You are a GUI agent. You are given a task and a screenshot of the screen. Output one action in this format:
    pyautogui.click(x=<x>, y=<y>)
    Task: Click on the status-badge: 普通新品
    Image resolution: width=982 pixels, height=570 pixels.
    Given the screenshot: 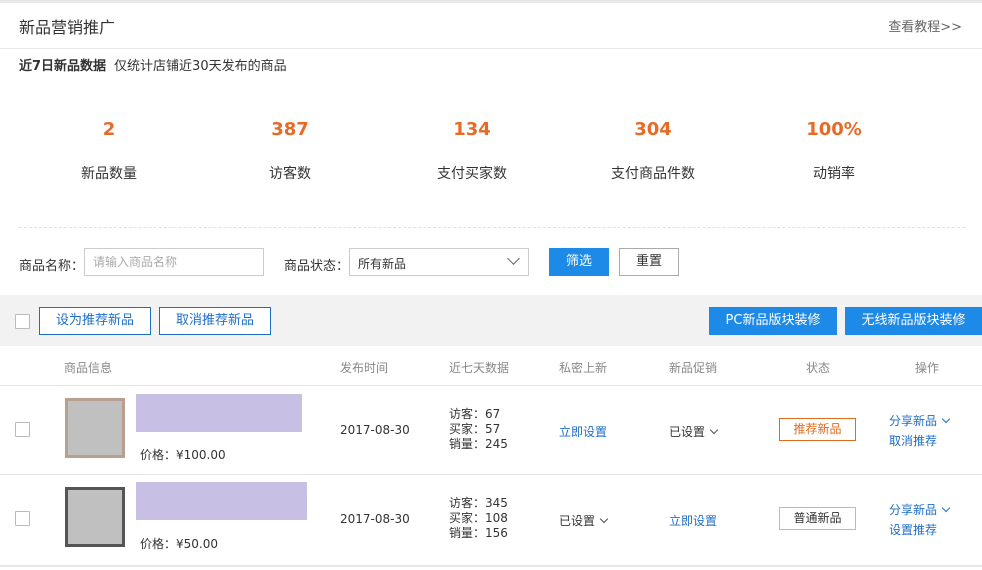 What is the action you would take?
    pyautogui.click(x=817, y=518)
    